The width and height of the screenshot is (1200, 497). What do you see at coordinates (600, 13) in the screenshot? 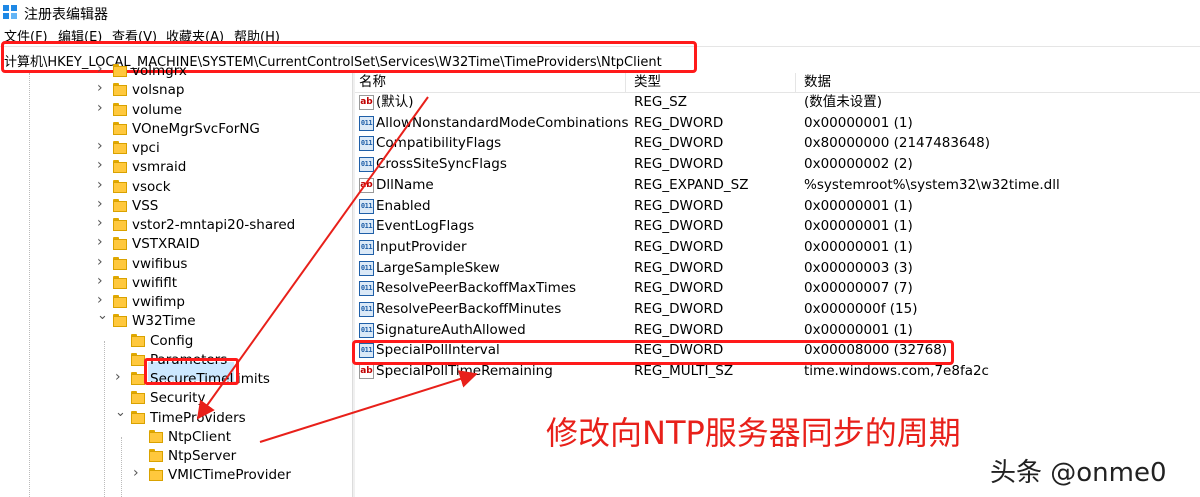
I see `title-bar: 注册表编辑器` at bounding box center [600, 13].